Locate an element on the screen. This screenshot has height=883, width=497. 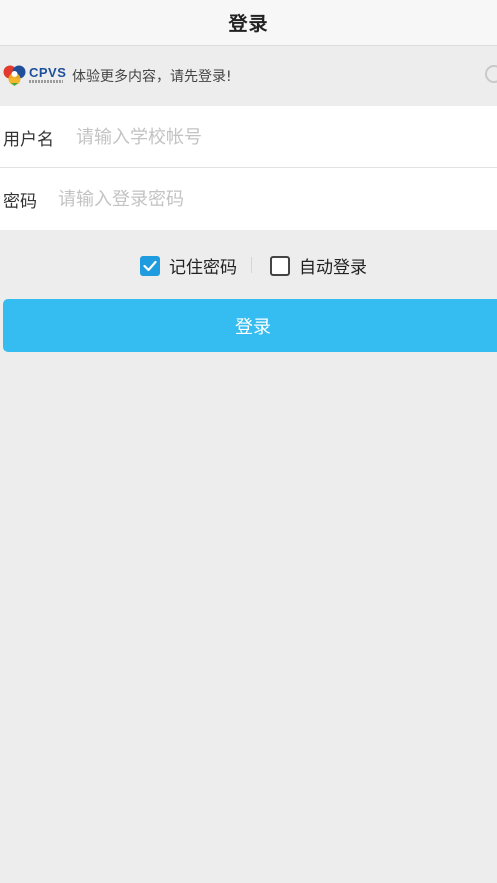
options-separator is located at coordinates (251, 265).